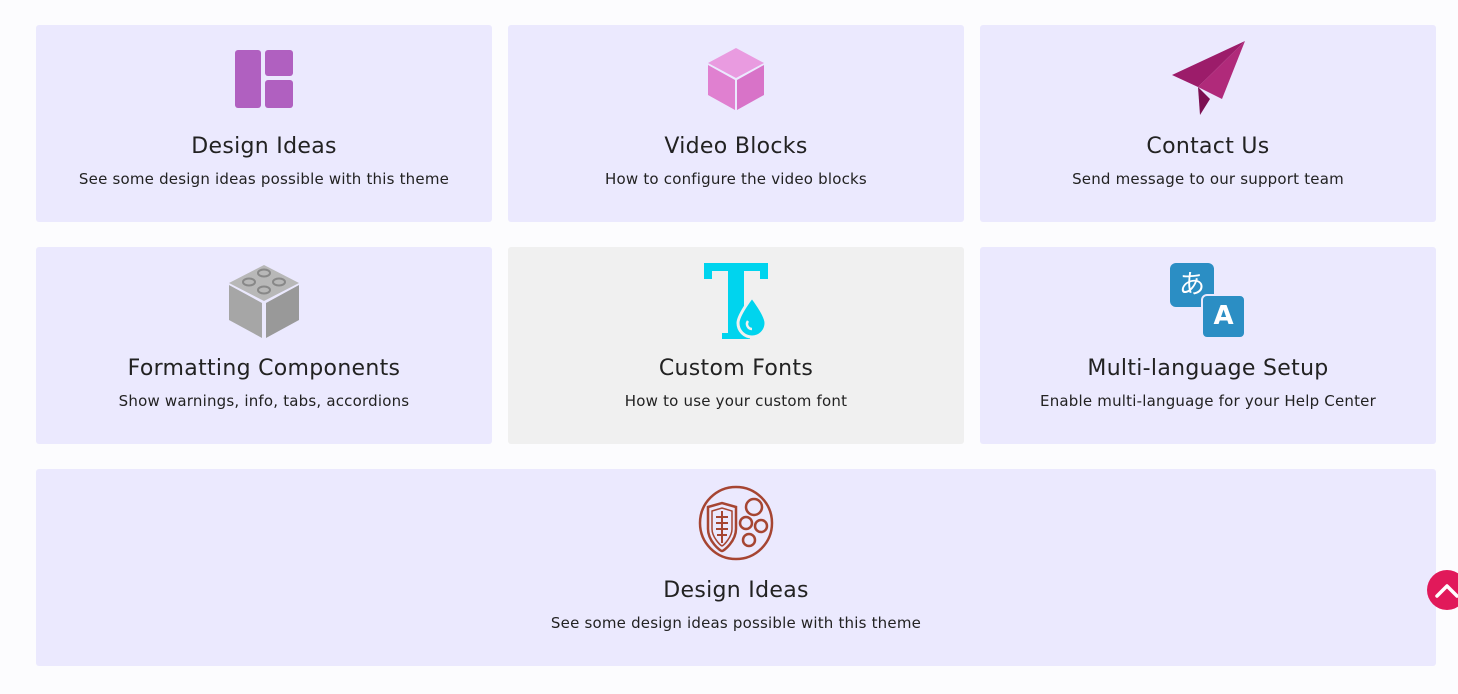  Describe the element at coordinates (1208, 179) in the screenshot. I see `card-description: Send message to our support team` at that location.